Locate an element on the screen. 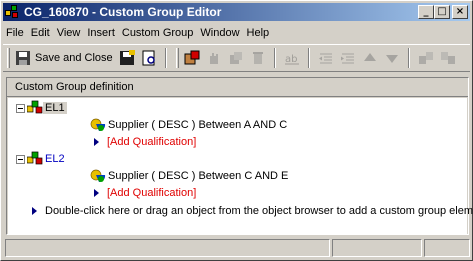  indent-icon is located at coordinates (348, 58).